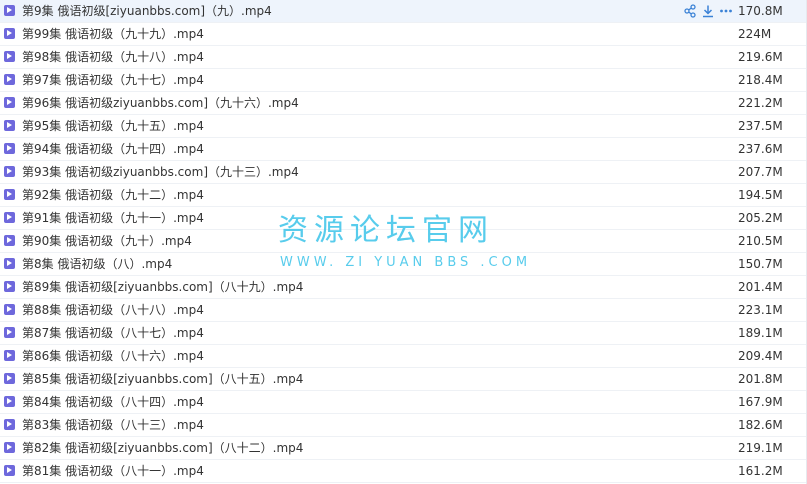 The width and height of the screenshot is (807, 484). What do you see at coordinates (760, 448) in the screenshot?
I see `file-size: 219.1M` at bounding box center [760, 448].